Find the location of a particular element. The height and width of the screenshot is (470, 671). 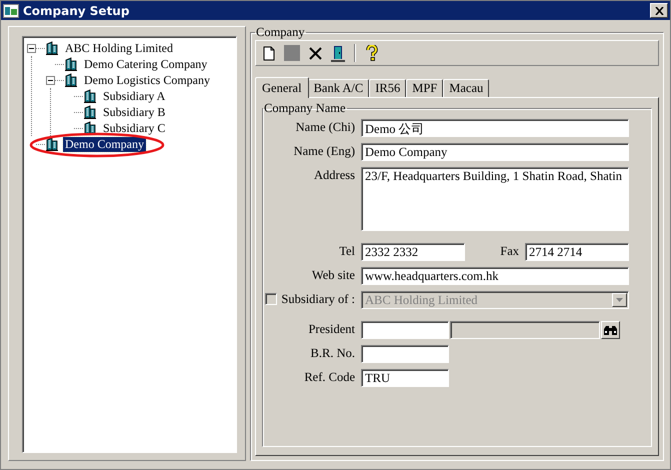

tree-item: Demo Logistics Company is located at coordinates (147, 80).